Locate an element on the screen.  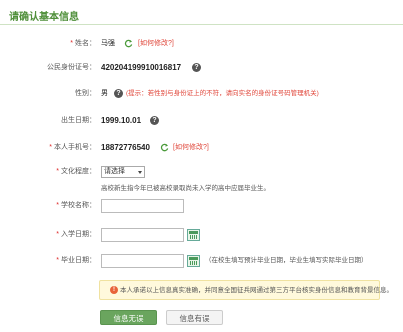
name-value: 马强 is located at coordinates (108, 43).